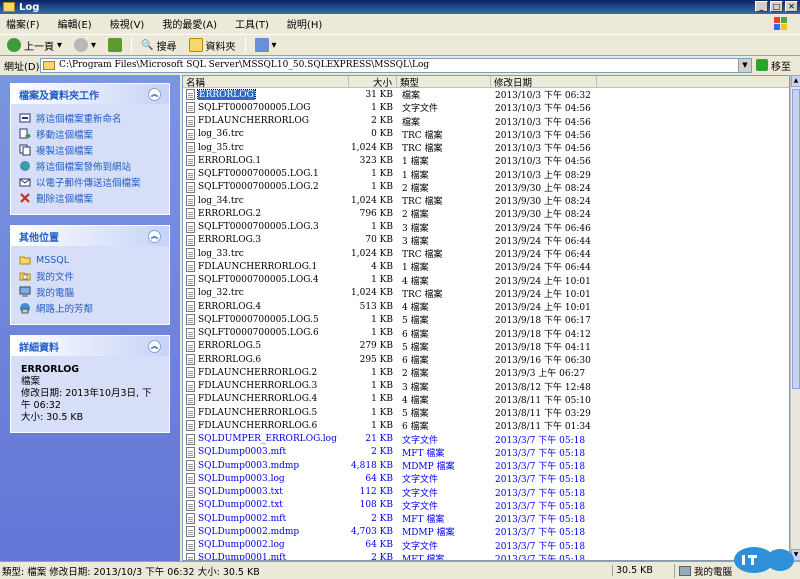 The height and width of the screenshot is (579, 800). I want to click on file-type: 2 檔案, so click(415, 215).